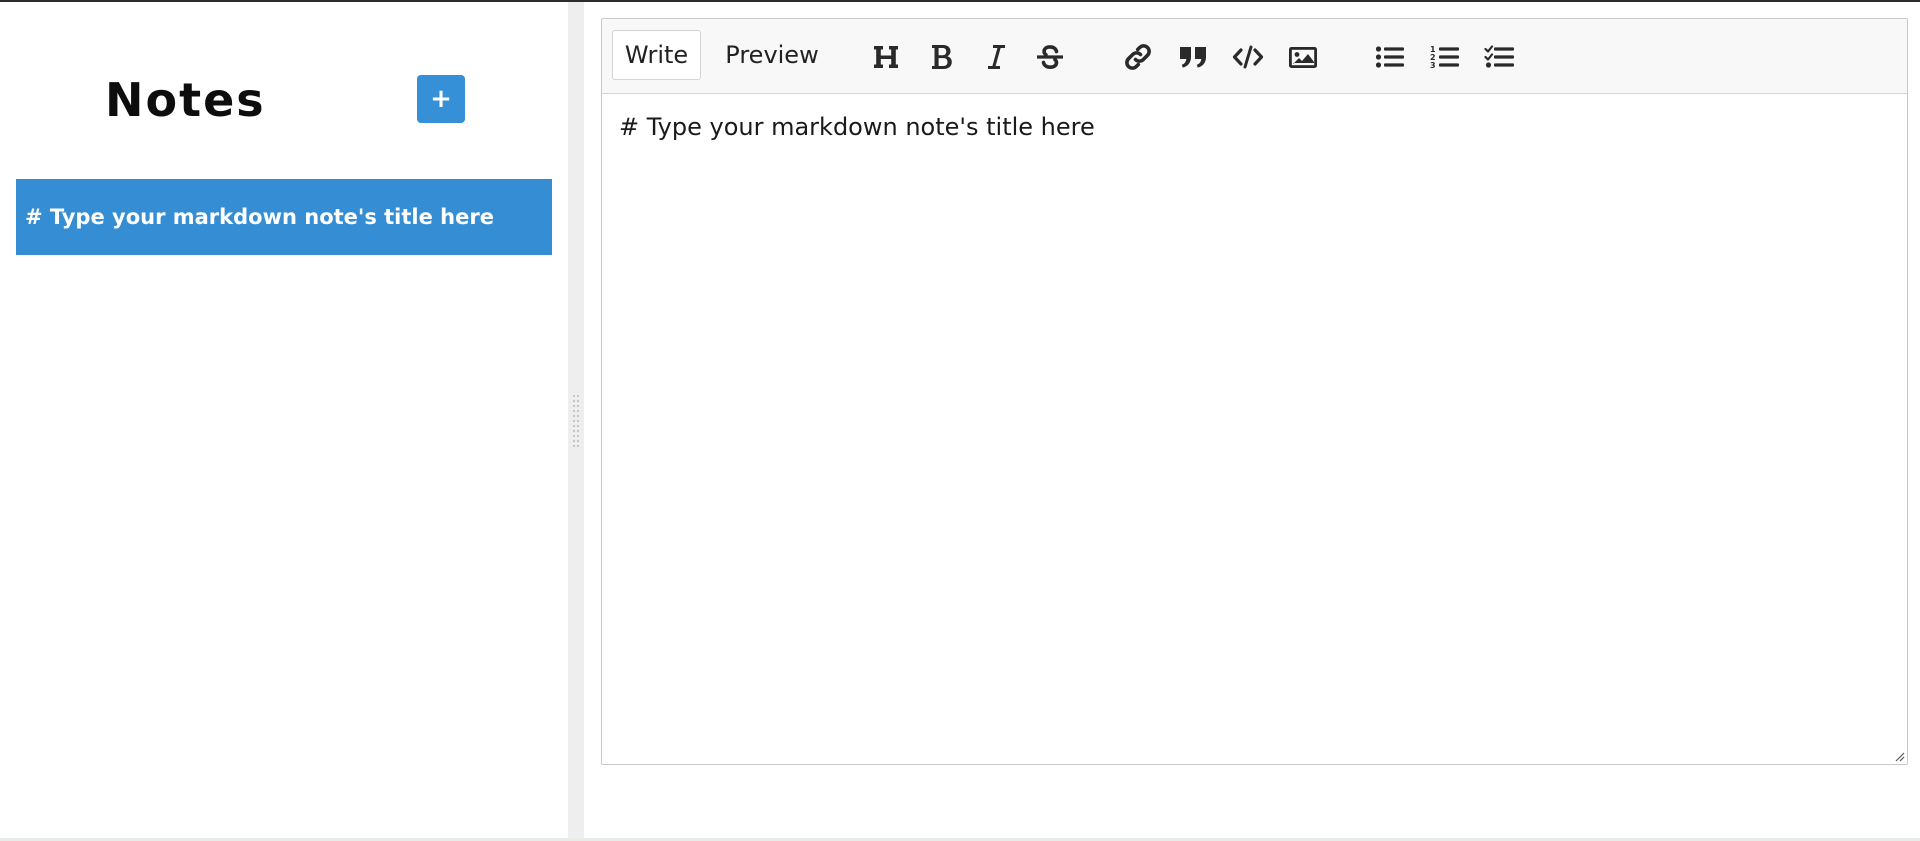 Image resolution: width=1920 pixels, height=841 pixels. I want to click on unordered-list-icon, so click(1389, 57).